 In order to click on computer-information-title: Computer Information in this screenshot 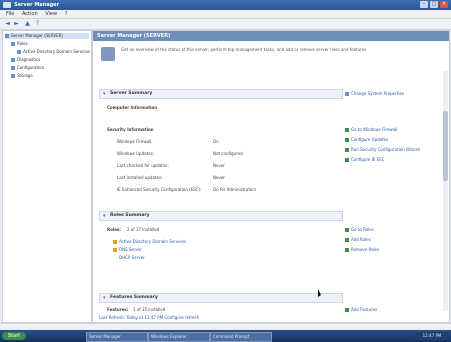, I will do `click(132, 107)`.